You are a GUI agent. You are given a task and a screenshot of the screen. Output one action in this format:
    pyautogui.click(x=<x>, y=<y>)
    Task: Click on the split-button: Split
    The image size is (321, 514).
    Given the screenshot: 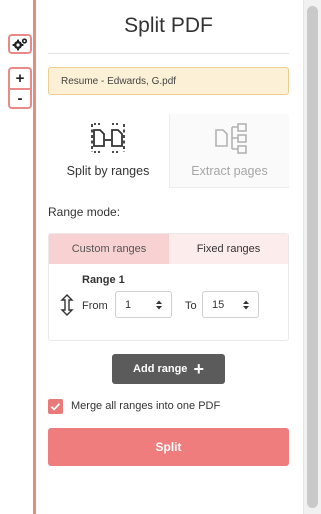 What is the action you would take?
    pyautogui.click(x=168, y=447)
    